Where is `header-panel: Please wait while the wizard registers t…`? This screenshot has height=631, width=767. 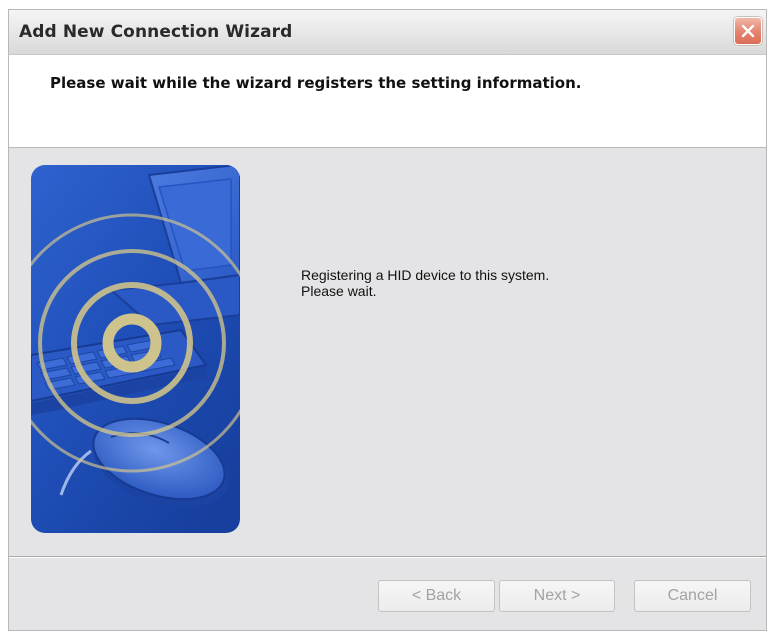
header-panel: Please wait while the wizard registers t… is located at coordinates (387, 101).